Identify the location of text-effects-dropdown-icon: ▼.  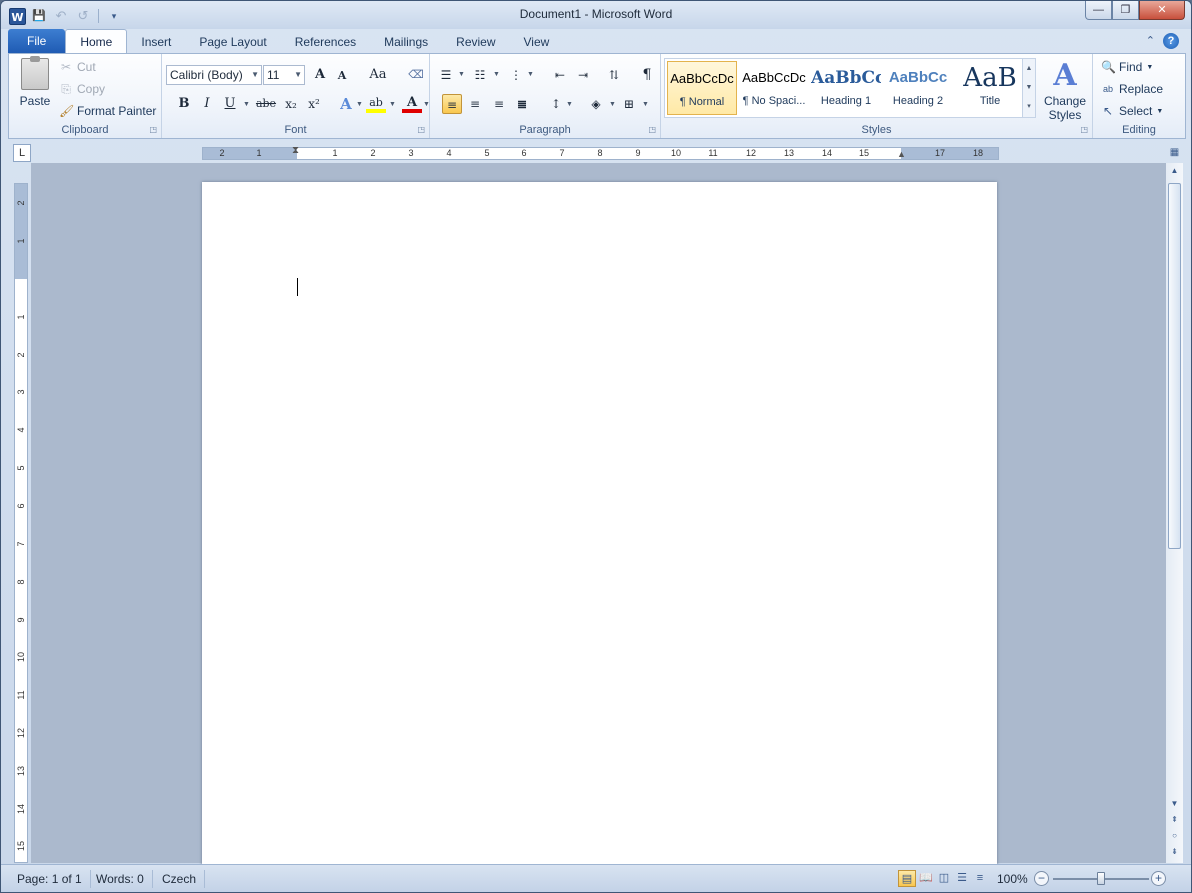
(359, 104).